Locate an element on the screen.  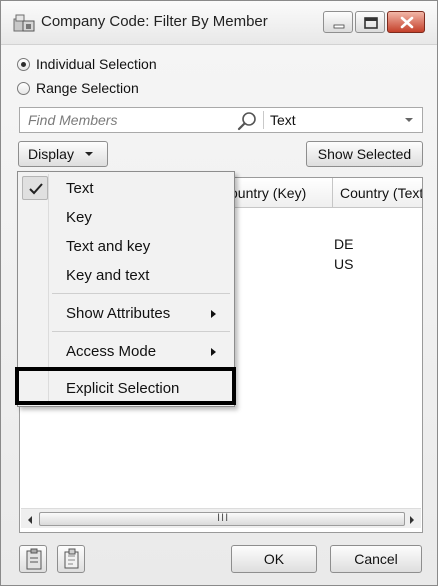
clipboard-button is located at coordinates (33, 559).